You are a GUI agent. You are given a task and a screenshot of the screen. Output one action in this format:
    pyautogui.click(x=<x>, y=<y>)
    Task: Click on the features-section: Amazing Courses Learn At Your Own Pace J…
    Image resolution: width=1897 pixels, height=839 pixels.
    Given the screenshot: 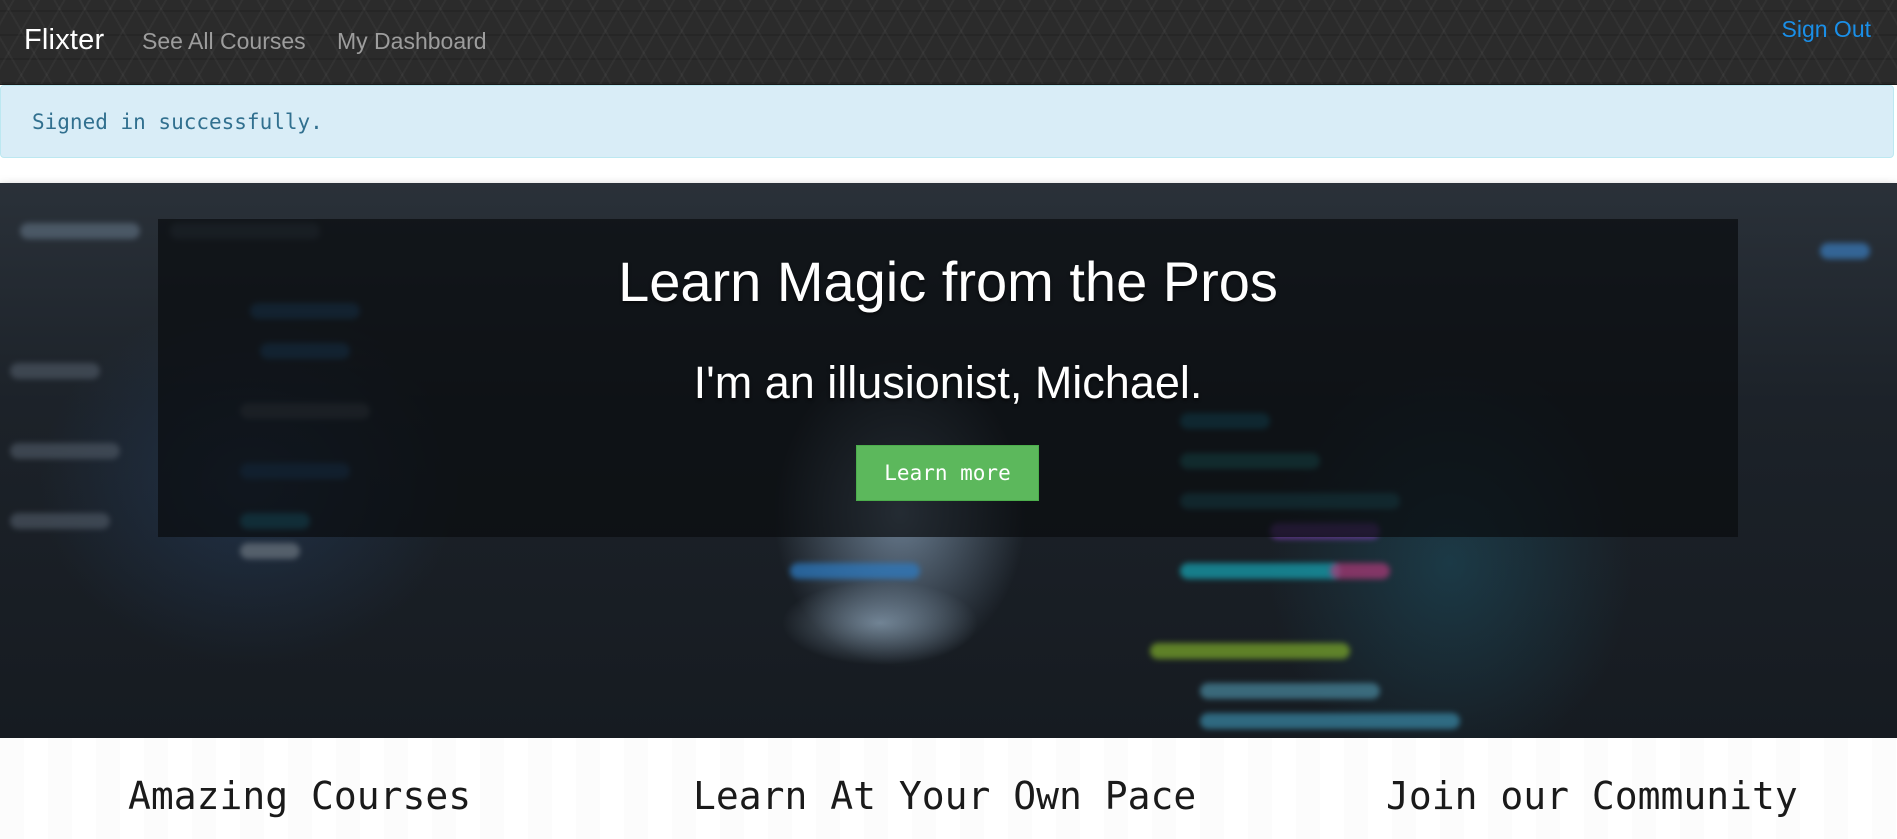 What is the action you would take?
    pyautogui.click(x=948, y=788)
    